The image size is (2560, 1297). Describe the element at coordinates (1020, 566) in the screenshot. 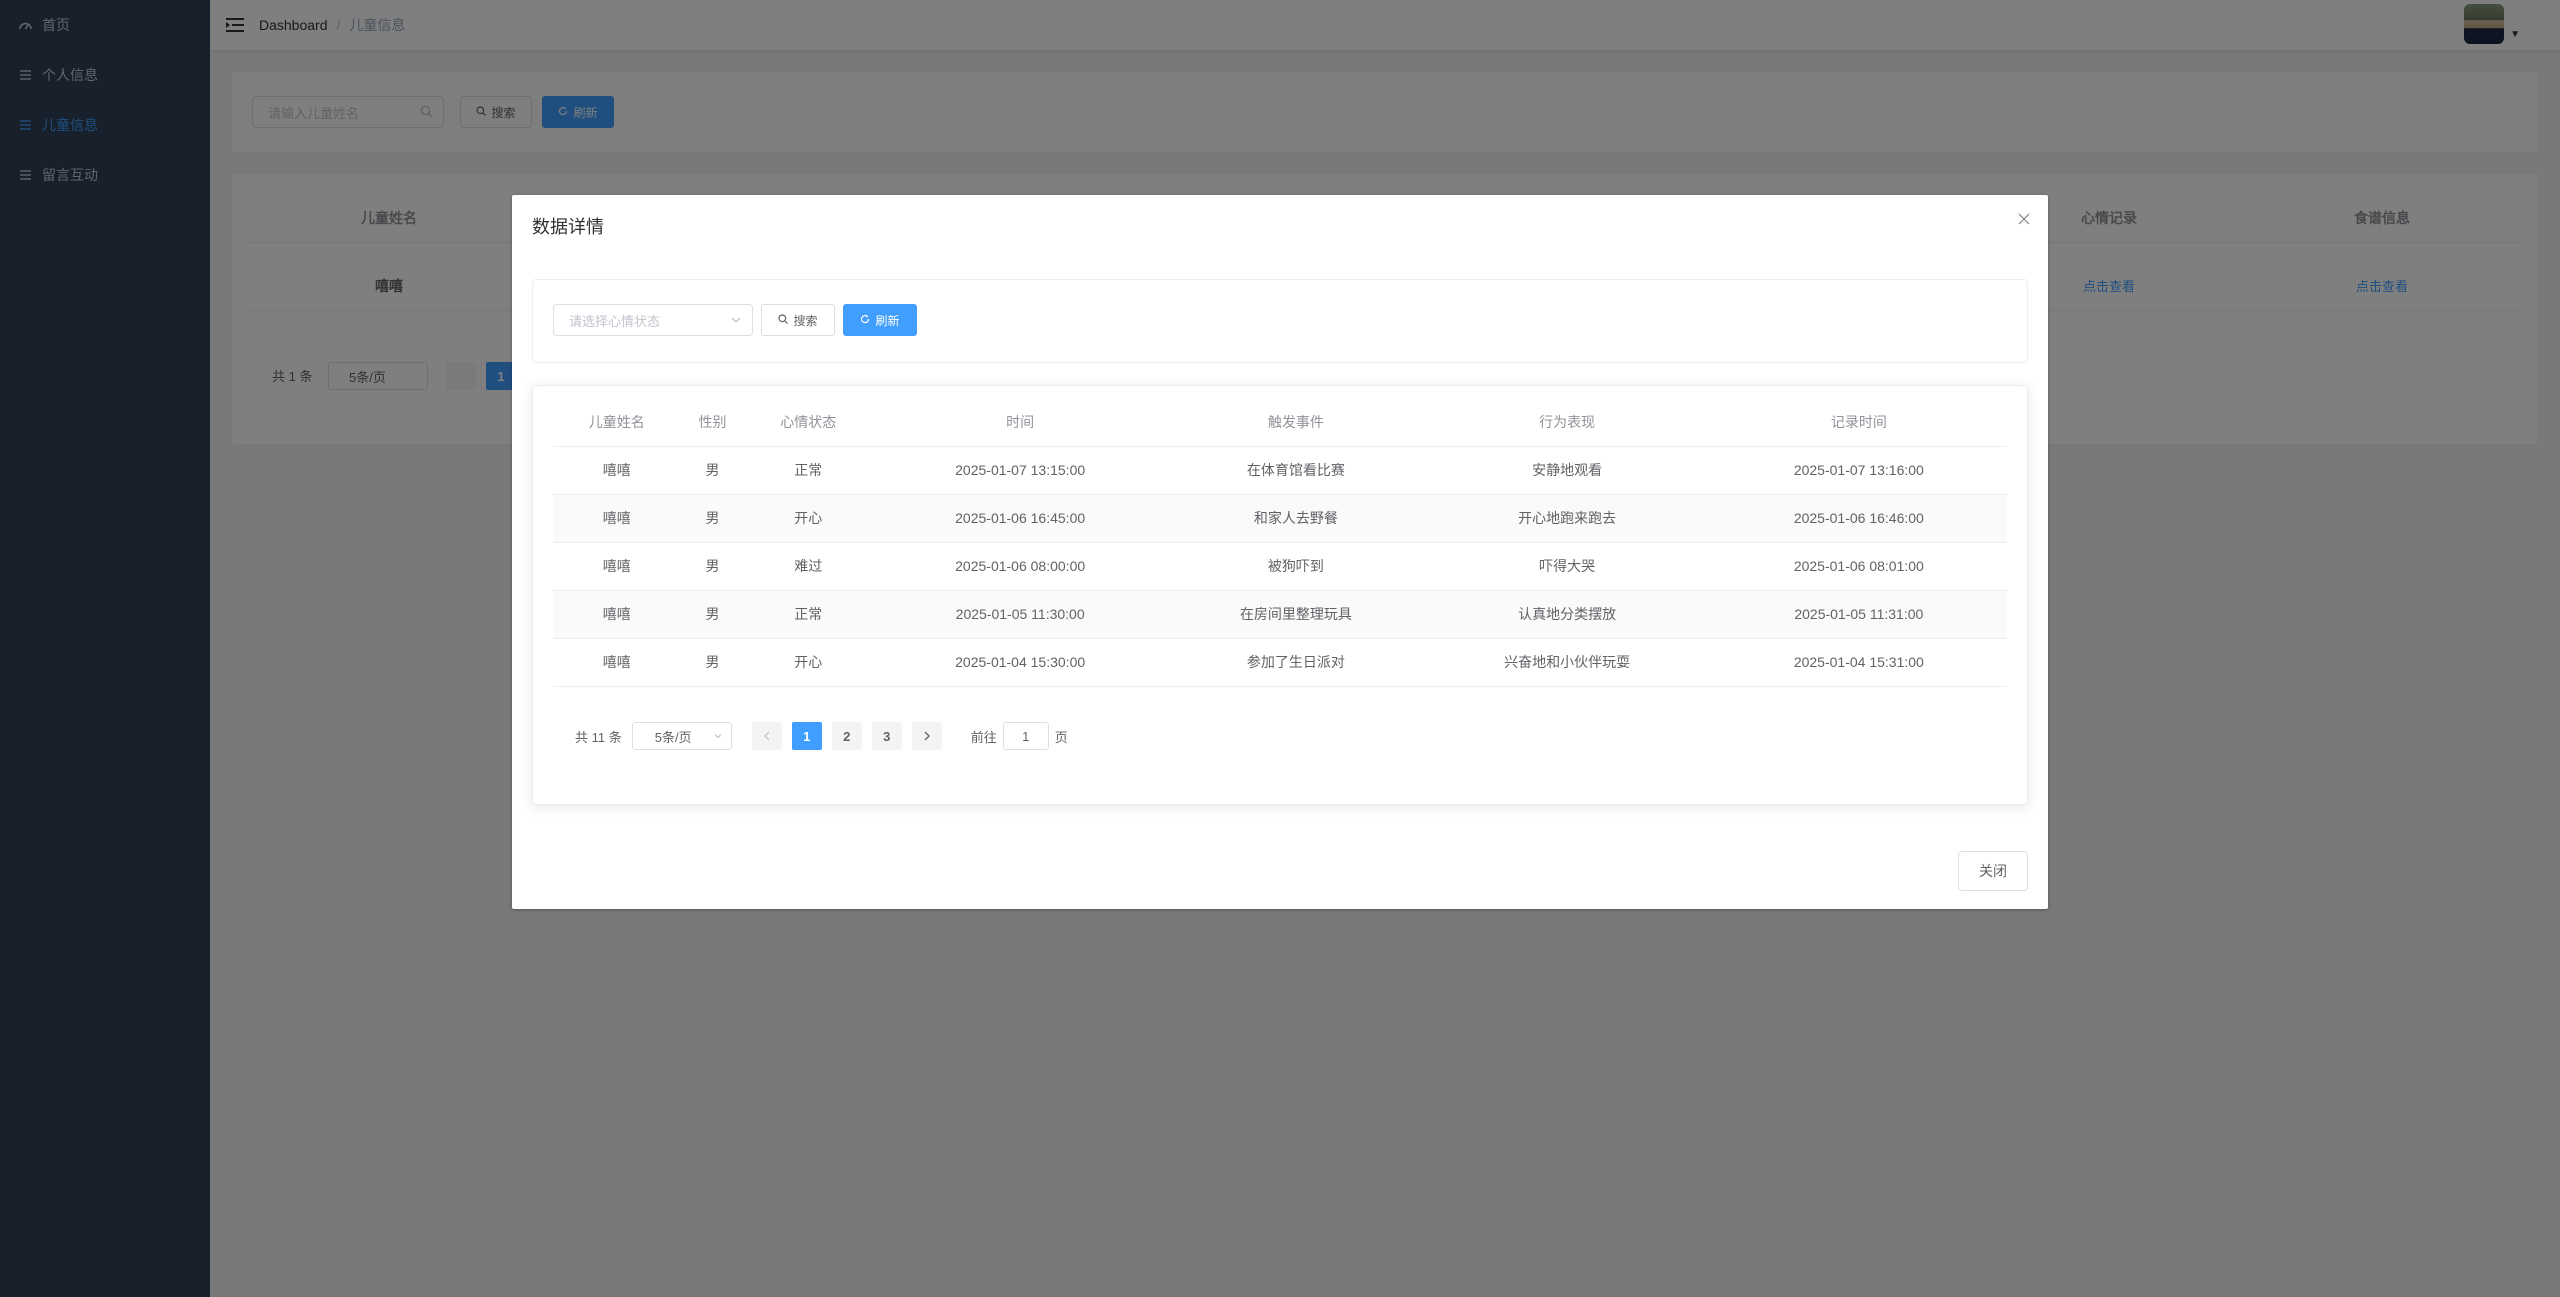

I see `table-cell: 2025-01-06 08:00:00` at that location.